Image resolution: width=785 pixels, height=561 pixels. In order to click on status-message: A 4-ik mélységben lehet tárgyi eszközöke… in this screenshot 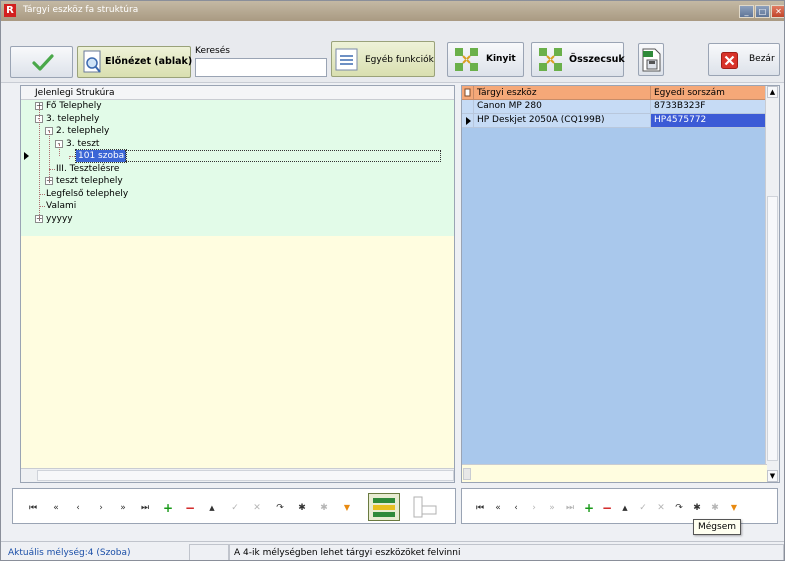, I will do `click(506, 552)`.